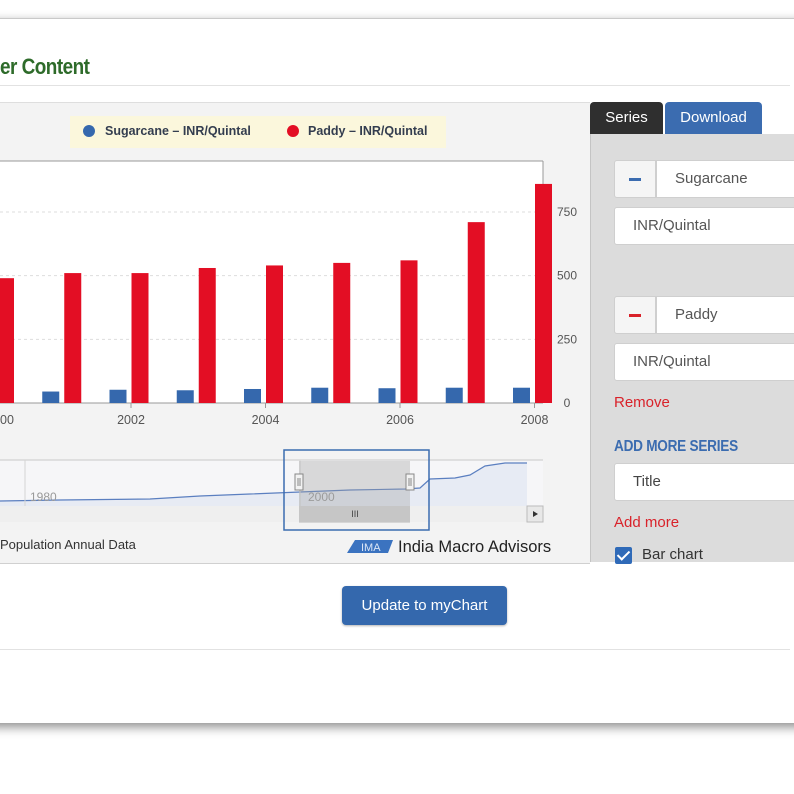  What do you see at coordinates (713, 118) in the screenshot?
I see `tab-download: Download` at bounding box center [713, 118].